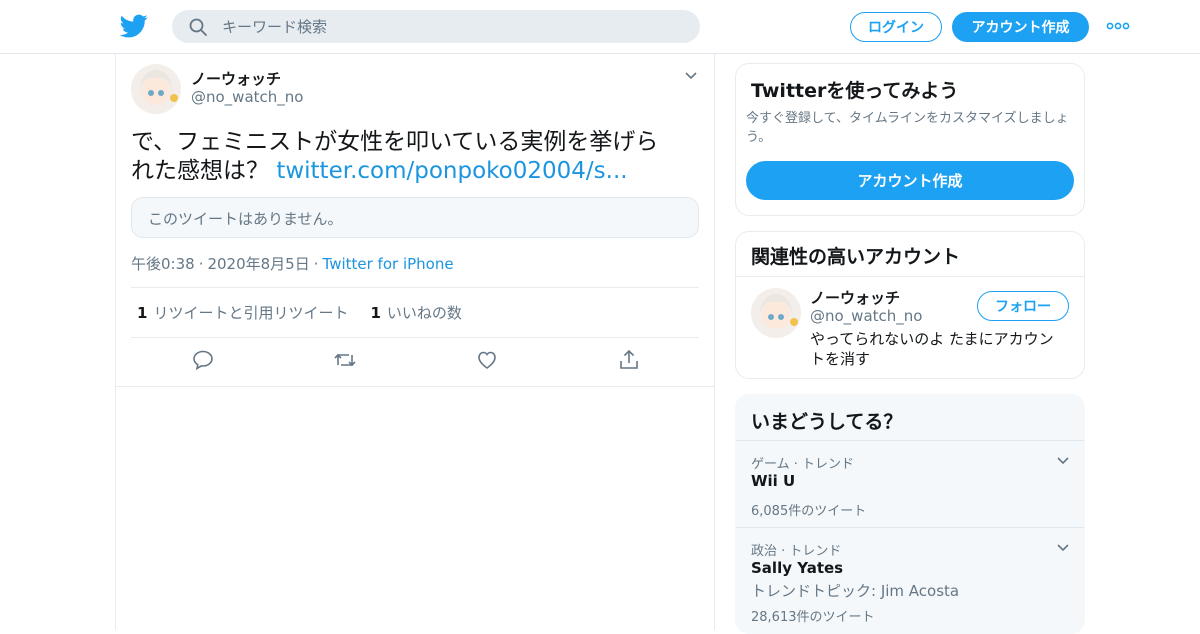  I want to click on retweet-count: 1, so click(142, 313).